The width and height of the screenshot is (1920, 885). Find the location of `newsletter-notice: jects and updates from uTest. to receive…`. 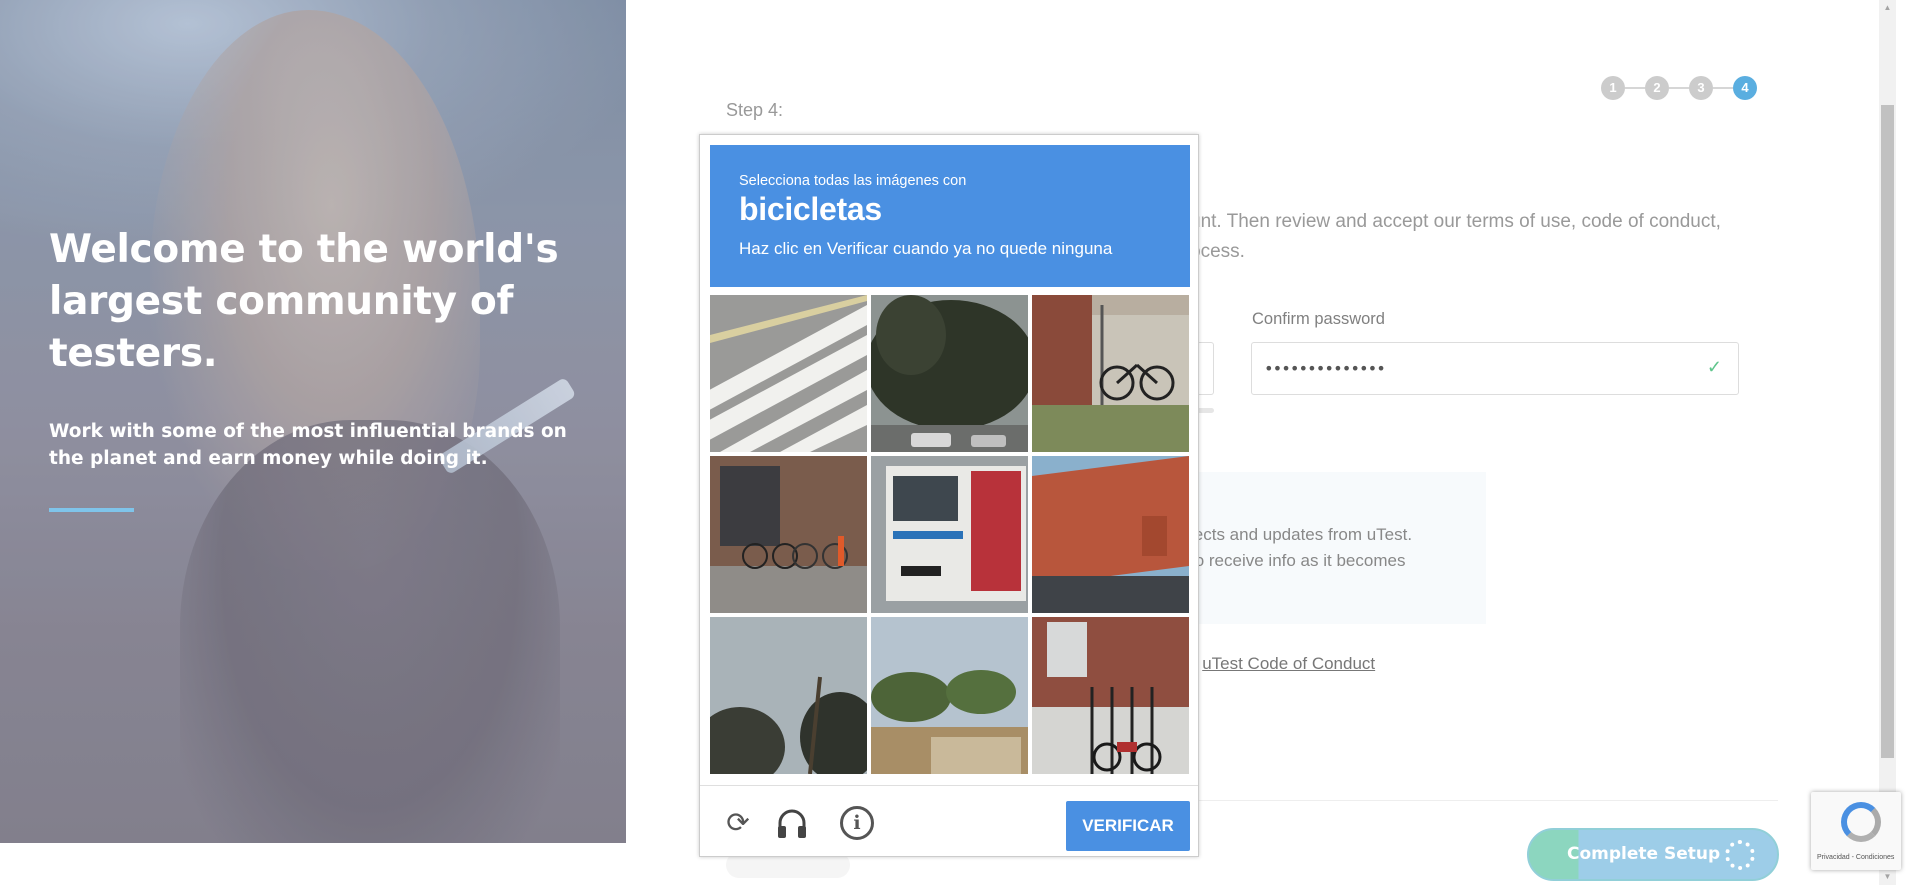

newsletter-notice: jects and updates from uTest. to receive… is located at coordinates (1338, 548).